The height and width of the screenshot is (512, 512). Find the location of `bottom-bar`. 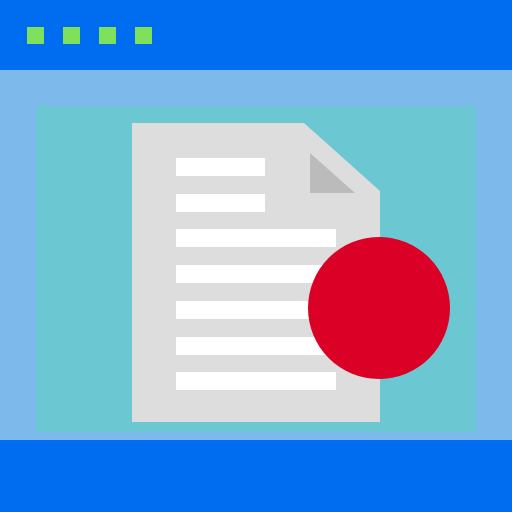

bottom-bar is located at coordinates (256, 476).